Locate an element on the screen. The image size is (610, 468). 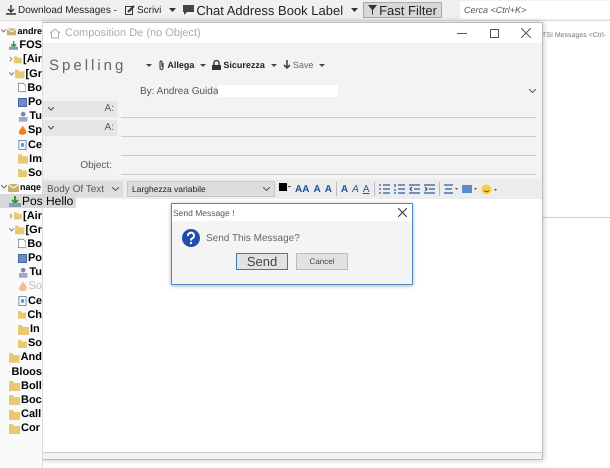
font-select: Larghezza variabile is located at coordinates (201, 189).